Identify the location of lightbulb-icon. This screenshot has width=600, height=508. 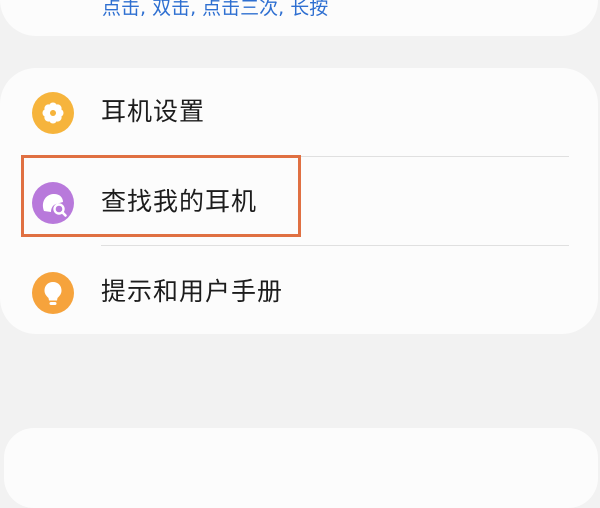
(53, 293).